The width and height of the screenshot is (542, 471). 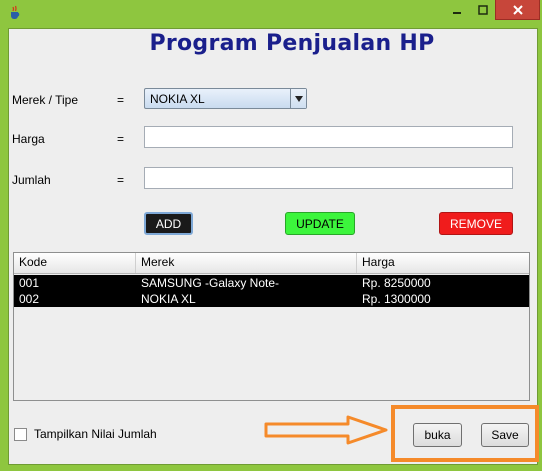 I want to click on cell-kode: 002, so click(x=29, y=299).